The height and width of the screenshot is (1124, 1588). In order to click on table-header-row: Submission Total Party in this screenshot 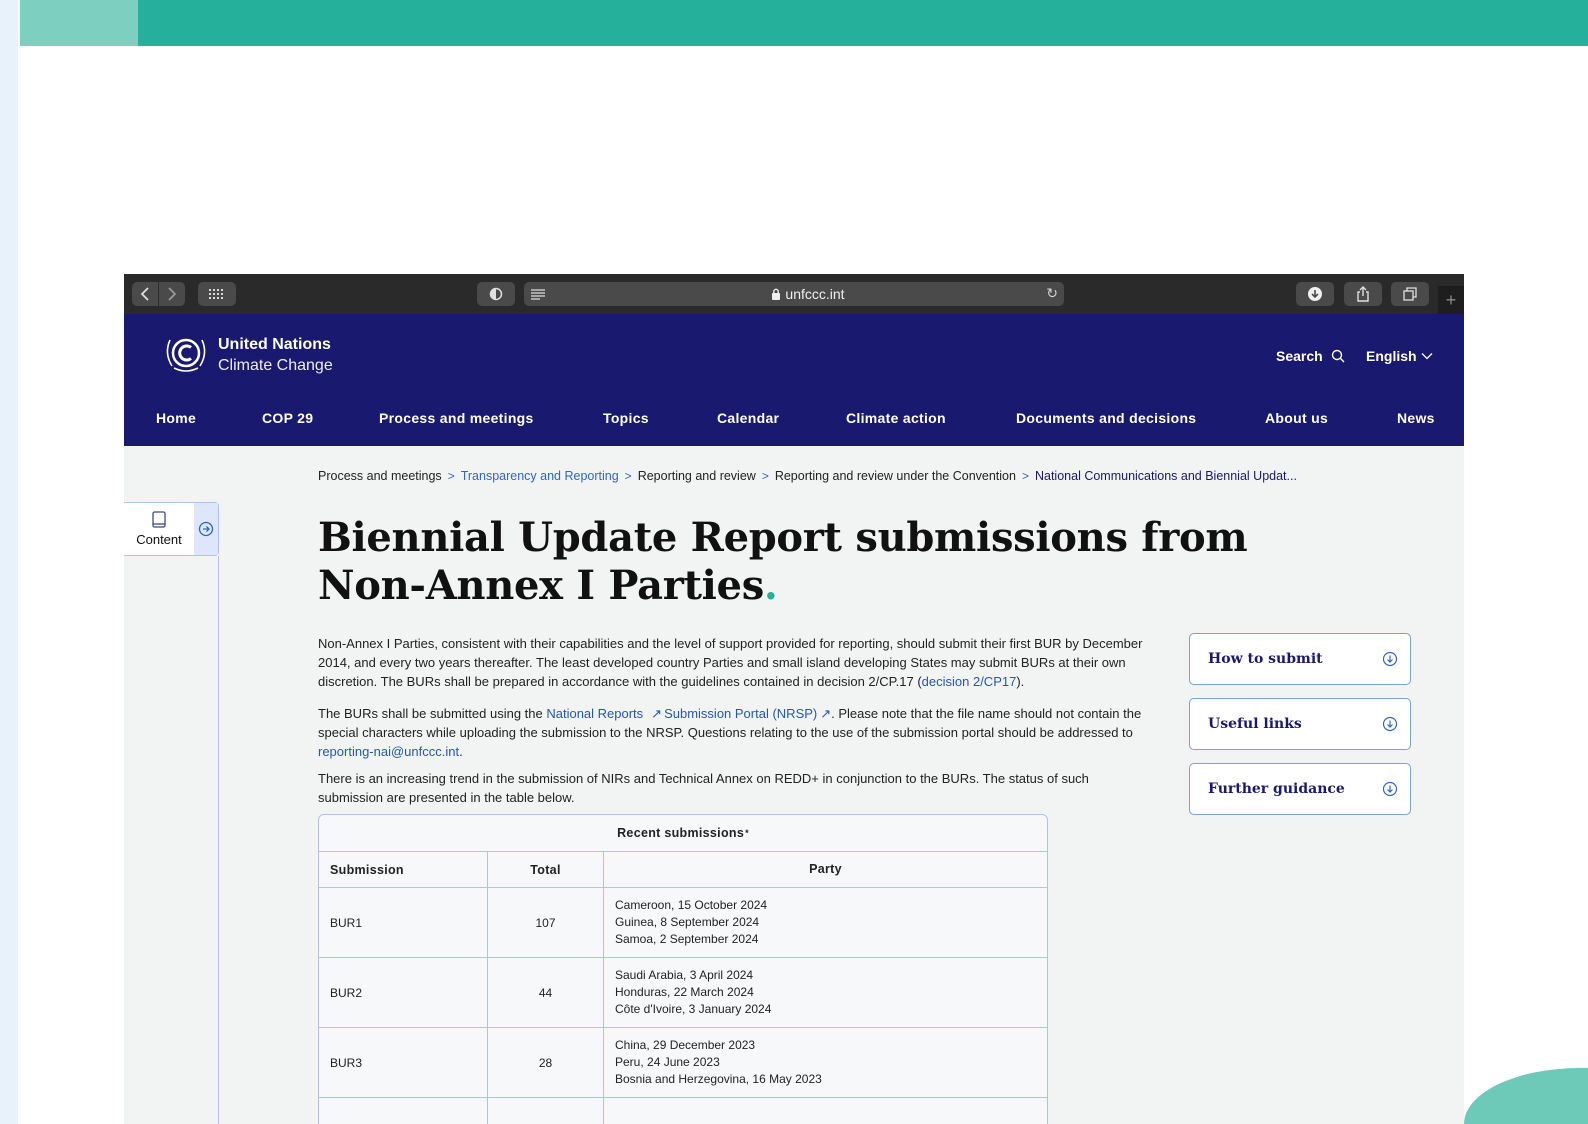, I will do `click(683, 870)`.